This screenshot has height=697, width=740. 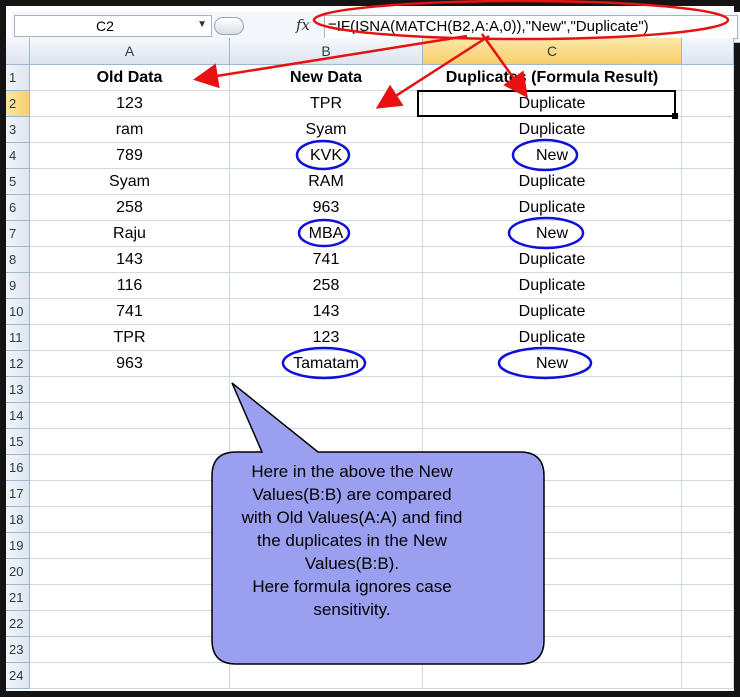 What do you see at coordinates (18, 78) in the screenshot?
I see `row-header: 1` at bounding box center [18, 78].